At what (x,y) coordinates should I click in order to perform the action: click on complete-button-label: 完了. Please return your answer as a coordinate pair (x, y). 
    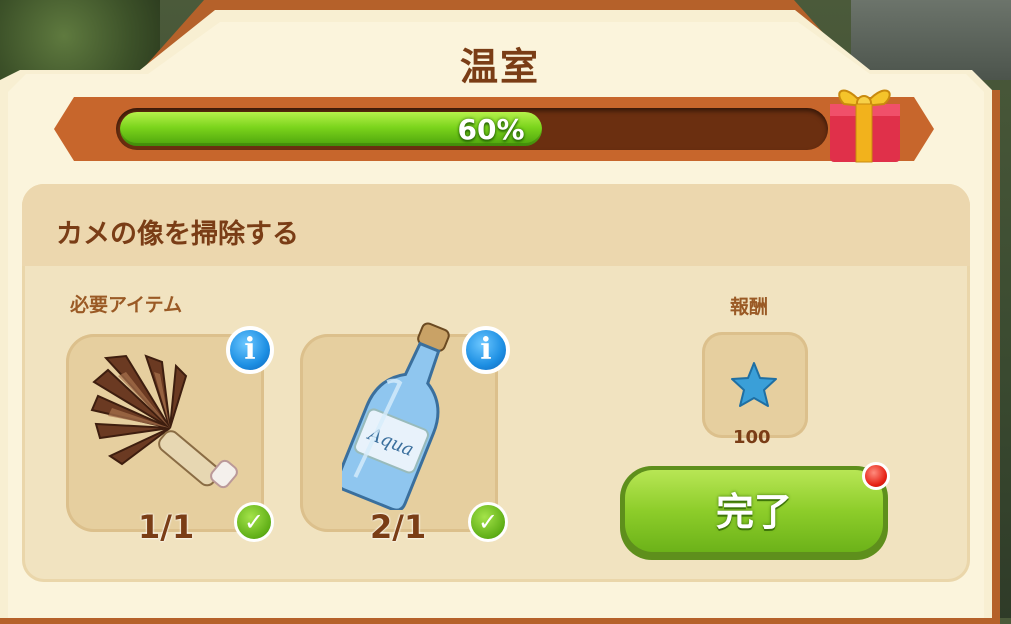
    Looking at the image, I should click on (754, 511).